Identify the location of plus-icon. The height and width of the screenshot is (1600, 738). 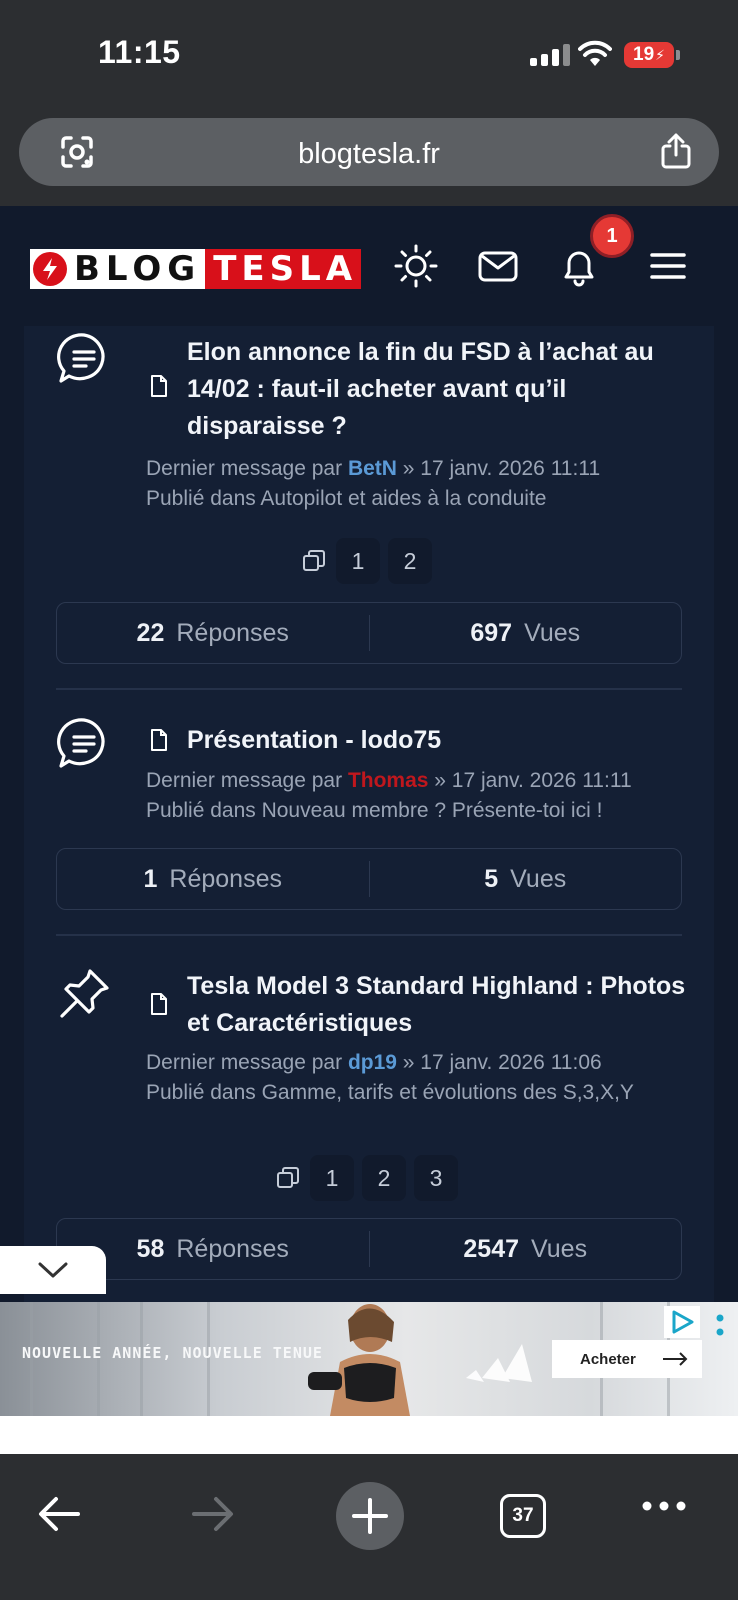
(370, 1516).